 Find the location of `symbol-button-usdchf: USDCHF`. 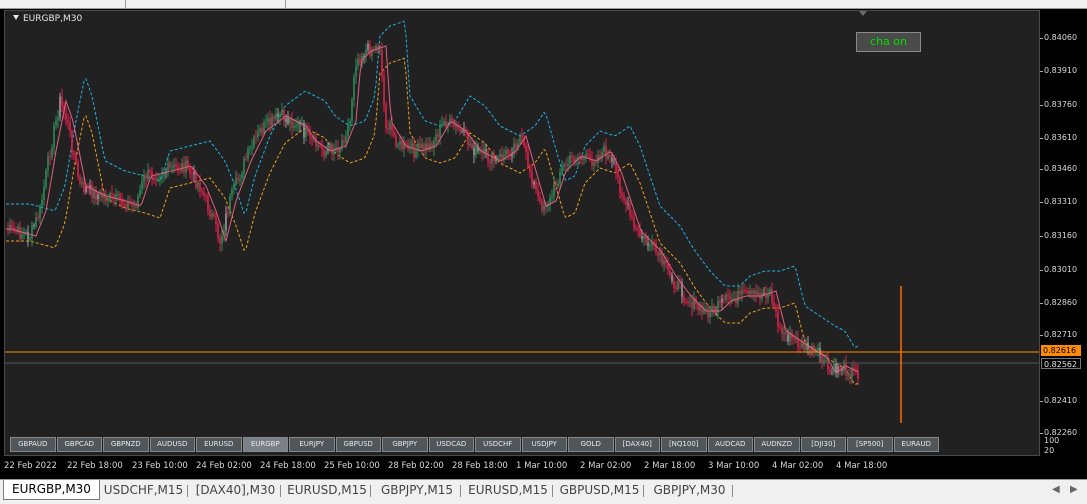

symbol-button-usdchf: USDCHF is located at coordinates (498, 444).